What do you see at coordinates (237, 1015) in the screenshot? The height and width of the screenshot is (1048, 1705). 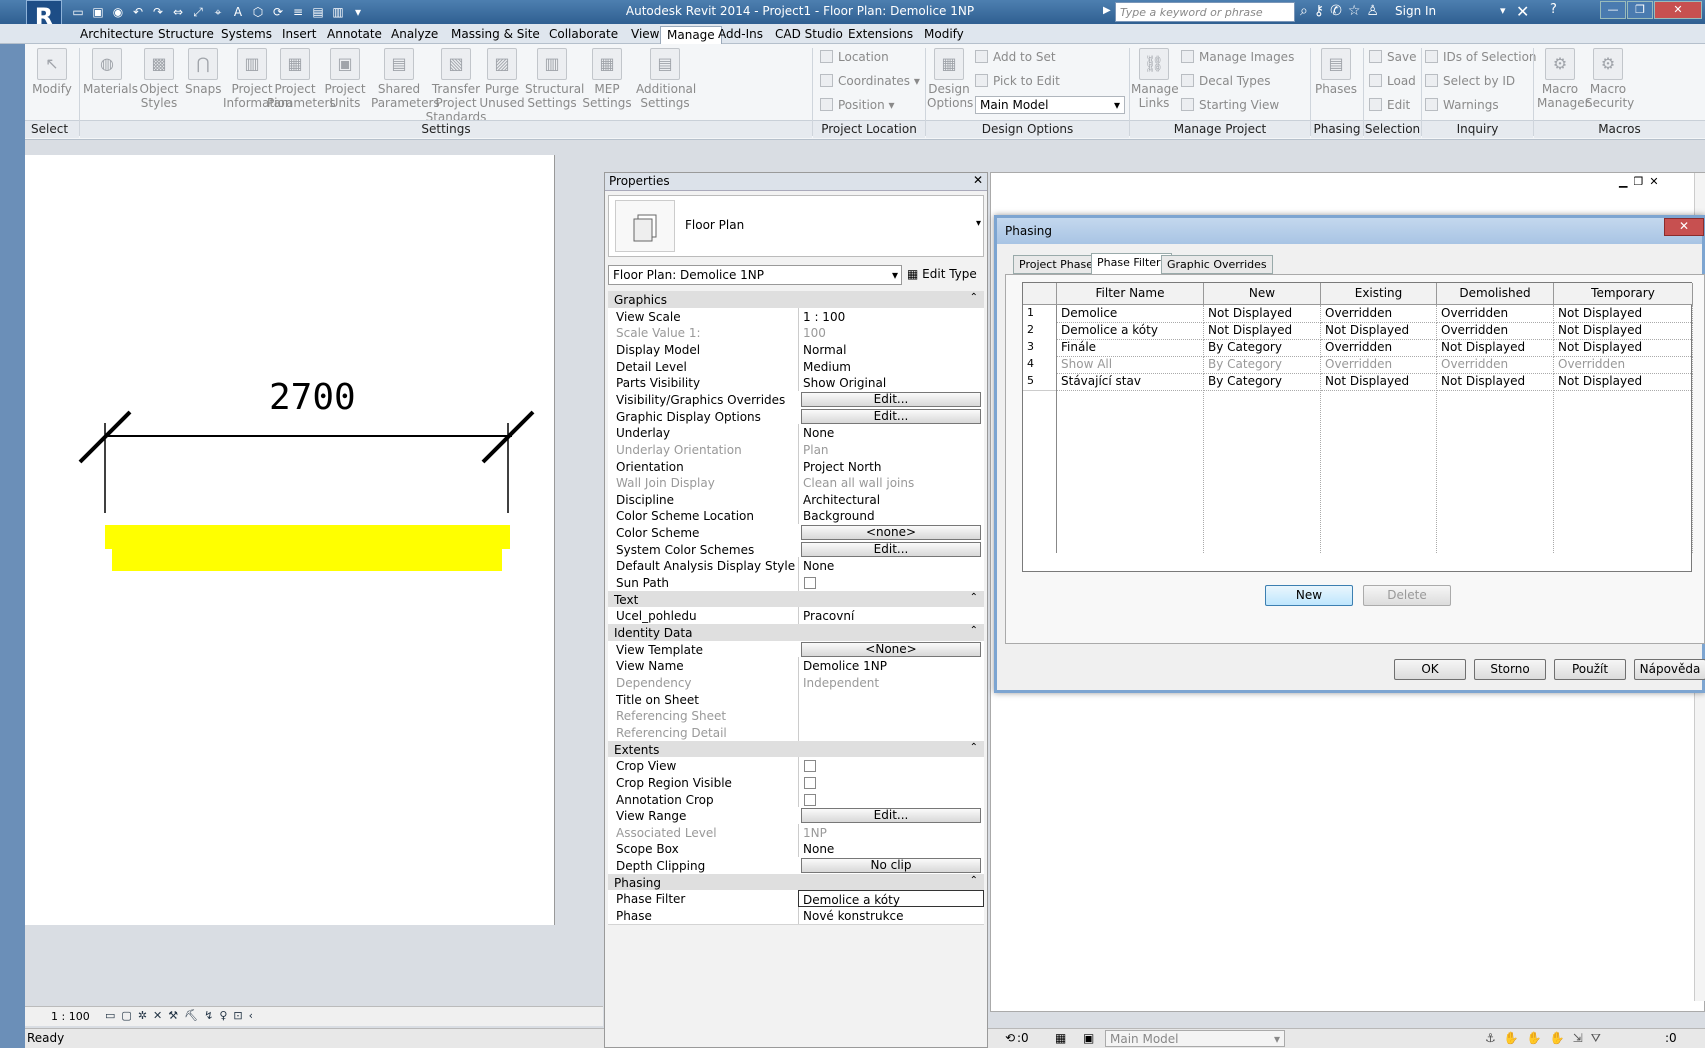 I see `worksharing-icon: ⊡` at bounding box center [237, 1015].